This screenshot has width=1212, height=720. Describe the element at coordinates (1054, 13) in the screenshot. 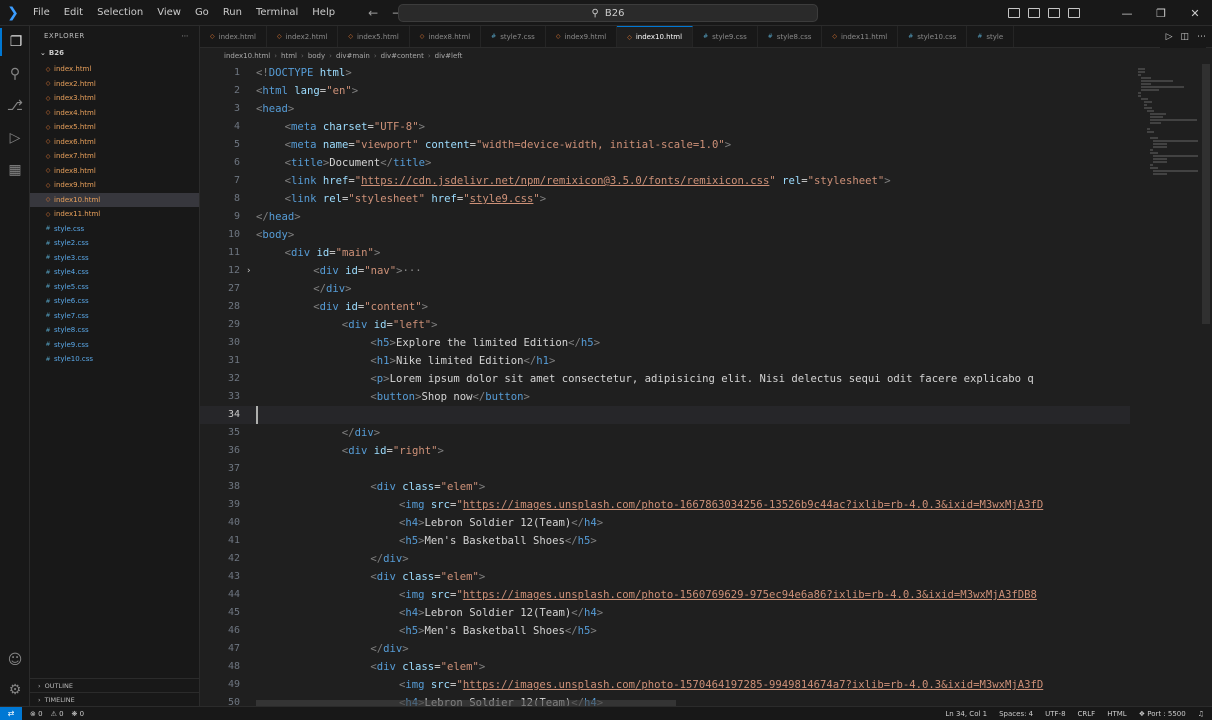

I see `toggle-secondary-sidebar-icon` at that location.